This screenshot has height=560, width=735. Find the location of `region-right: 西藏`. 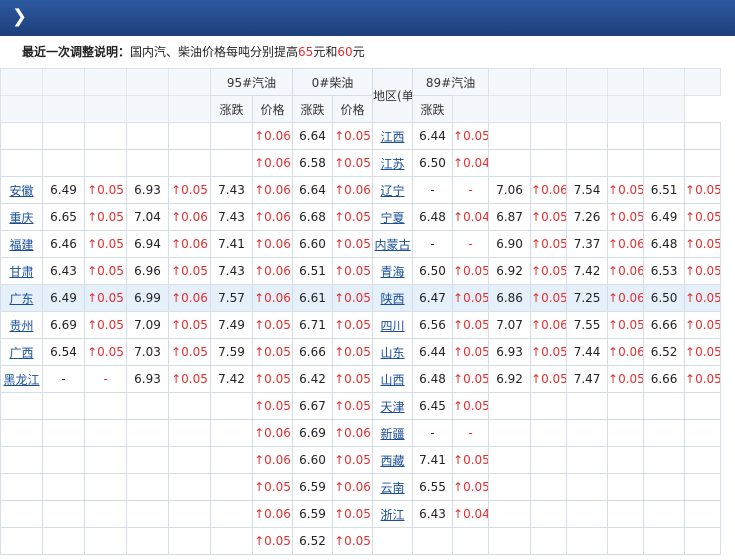

region-right: 西藏 is located at coordinates (393, 460).